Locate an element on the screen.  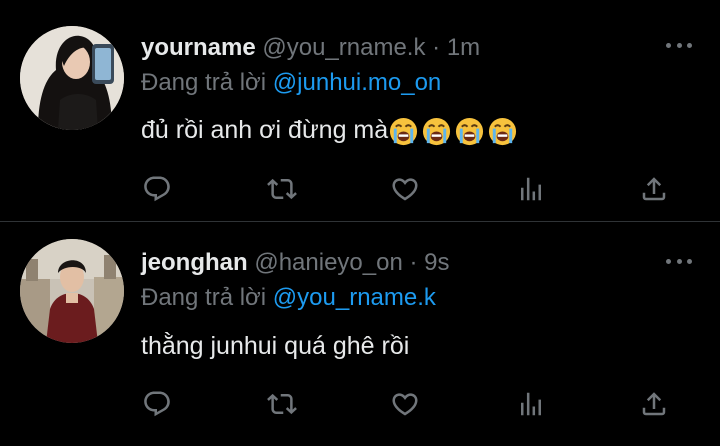
tweet-body: thằng junhui quá ghê rồi is located at coordinates (275, 346).